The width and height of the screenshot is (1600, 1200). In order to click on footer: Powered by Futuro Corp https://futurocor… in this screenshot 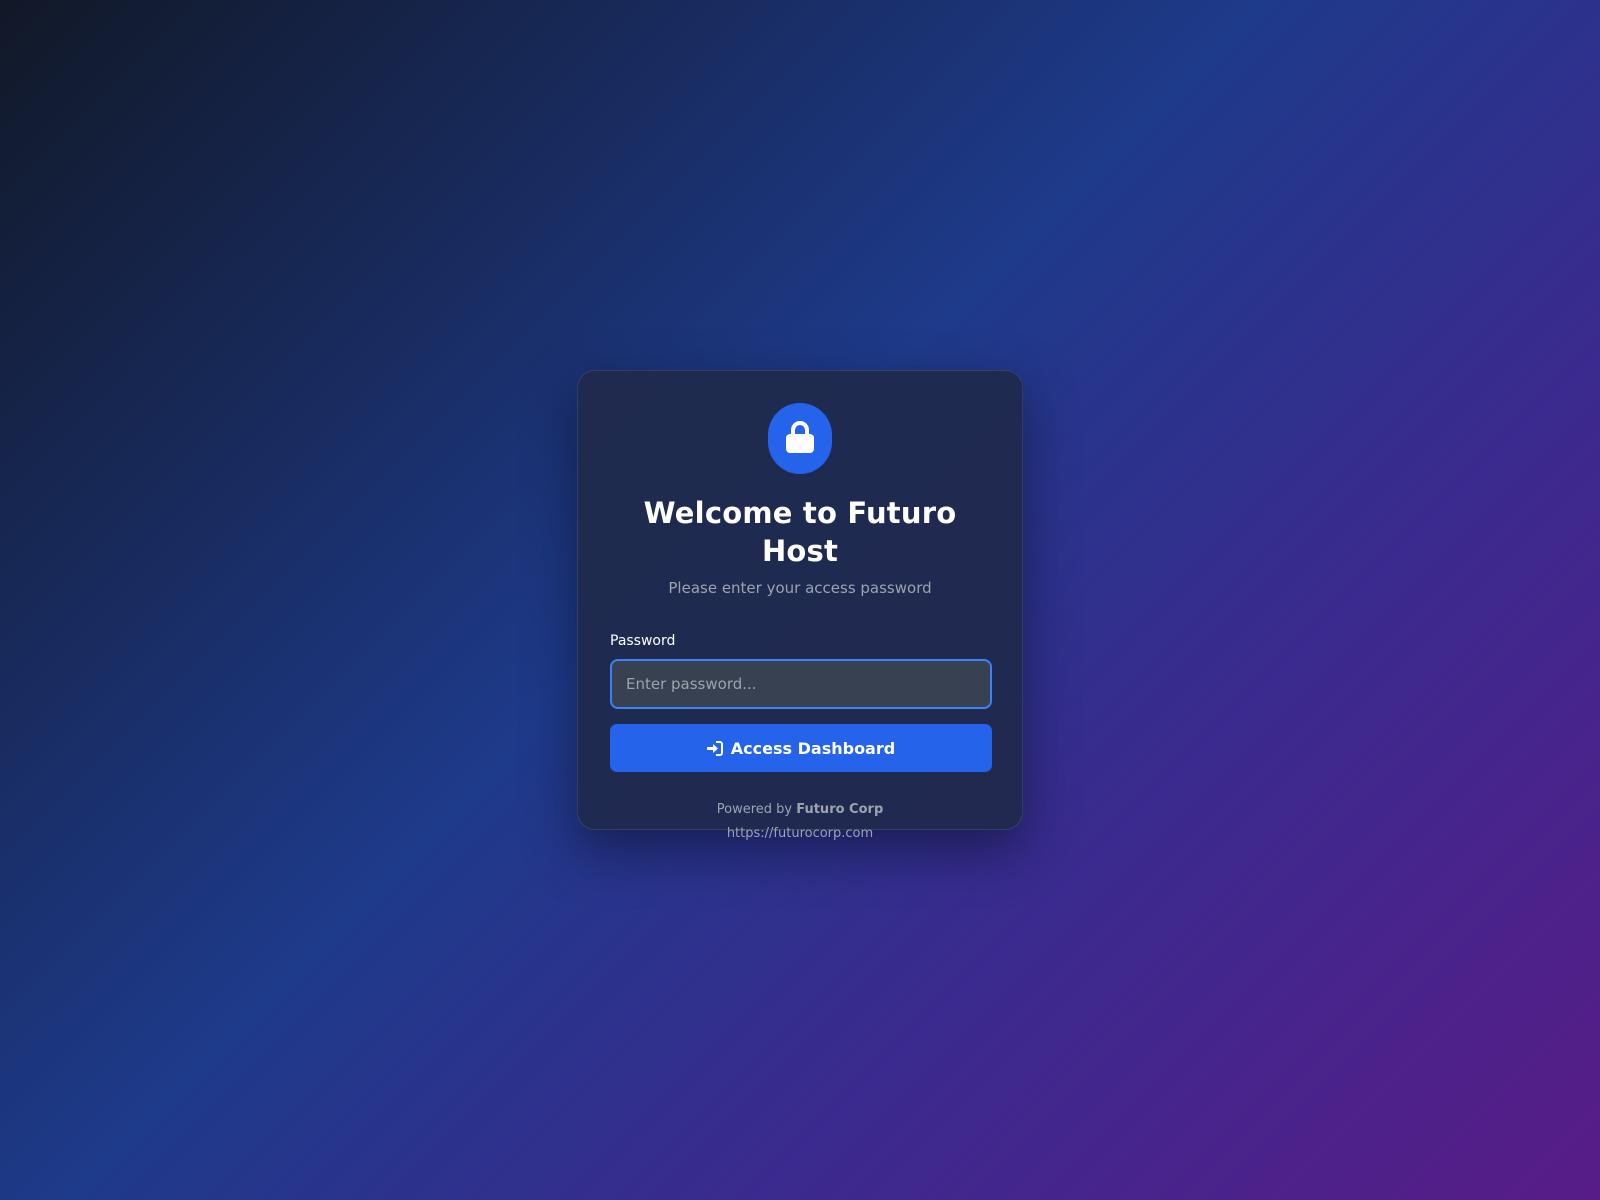, I will do `click(800, 822)`.